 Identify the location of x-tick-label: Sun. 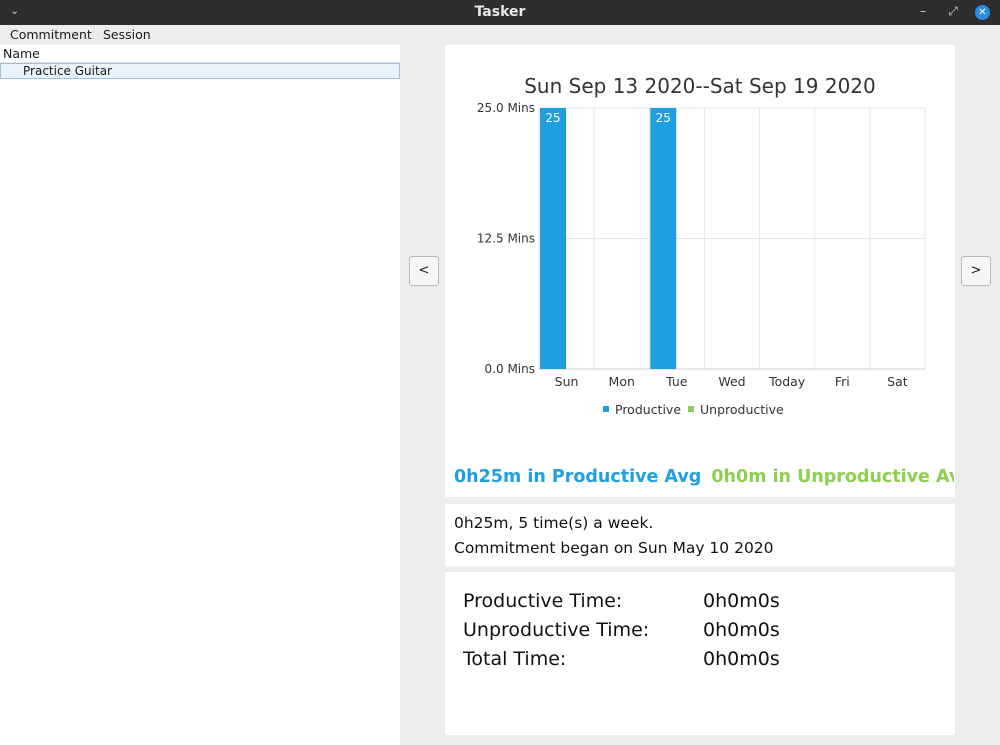
(567, 381).